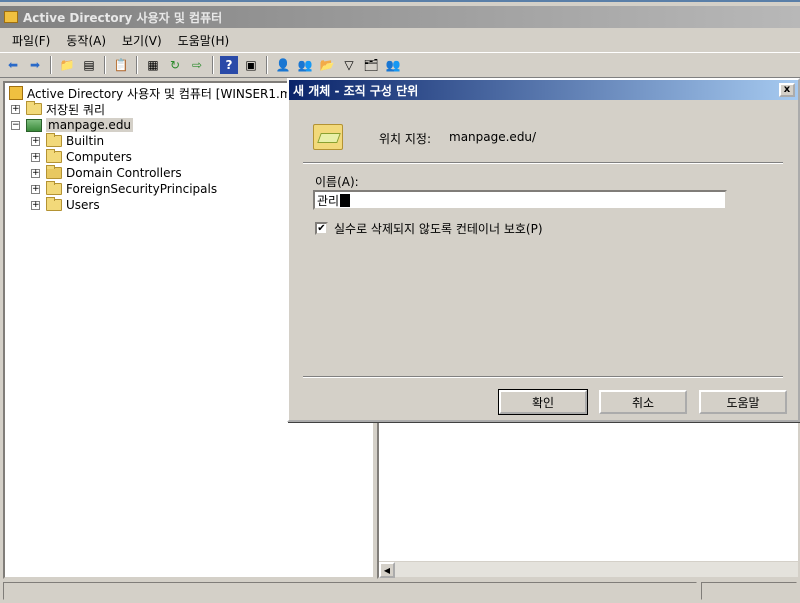  What do you see at coordinates (328, 200) in the screenshot?
I see `name-input-value: 관리` at bounding box center [328, 200].